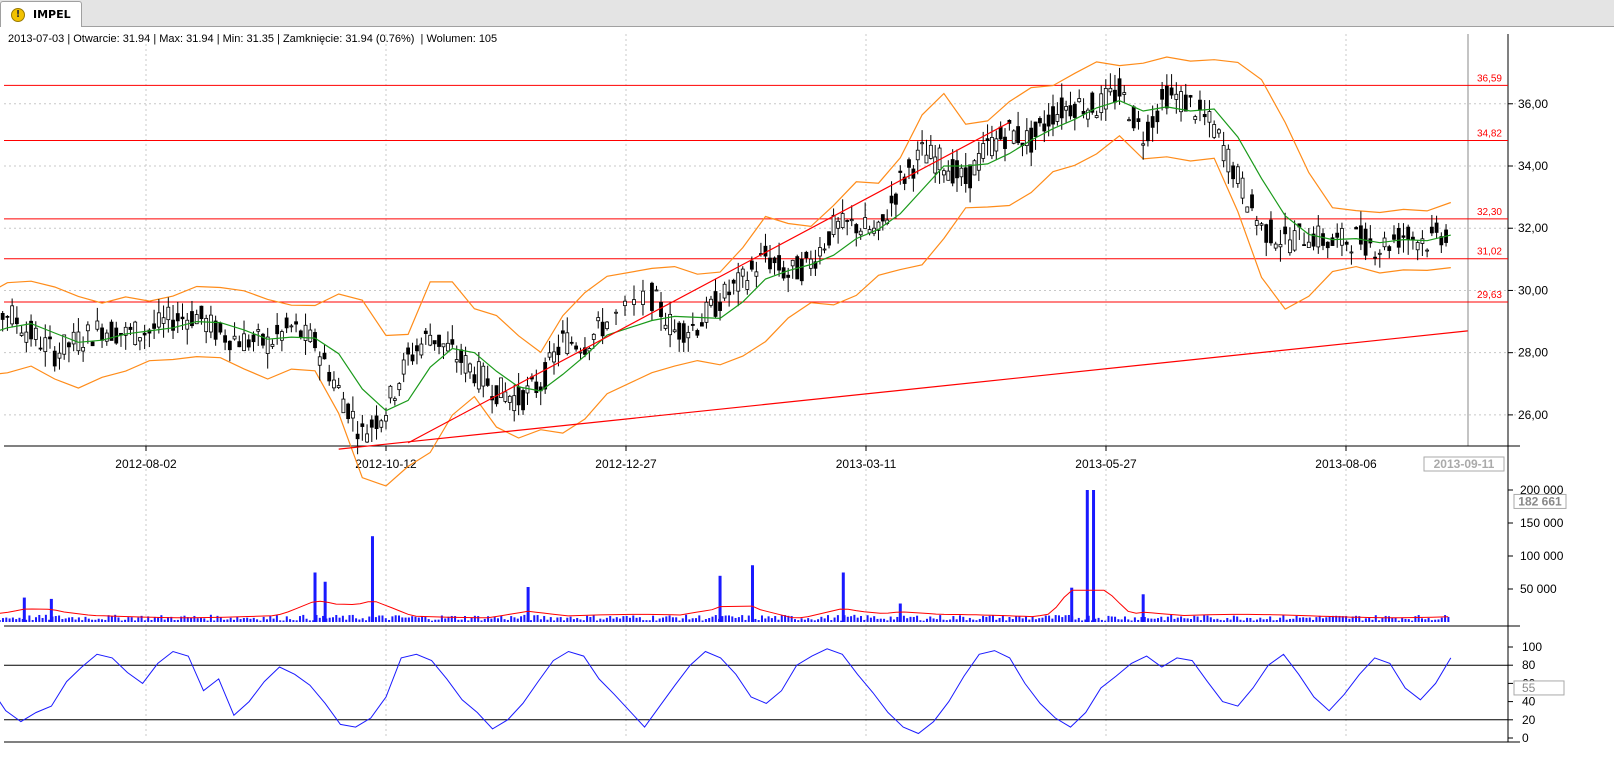  I want to click on stoch-y-tick-label: 20, so click(1529, 720).